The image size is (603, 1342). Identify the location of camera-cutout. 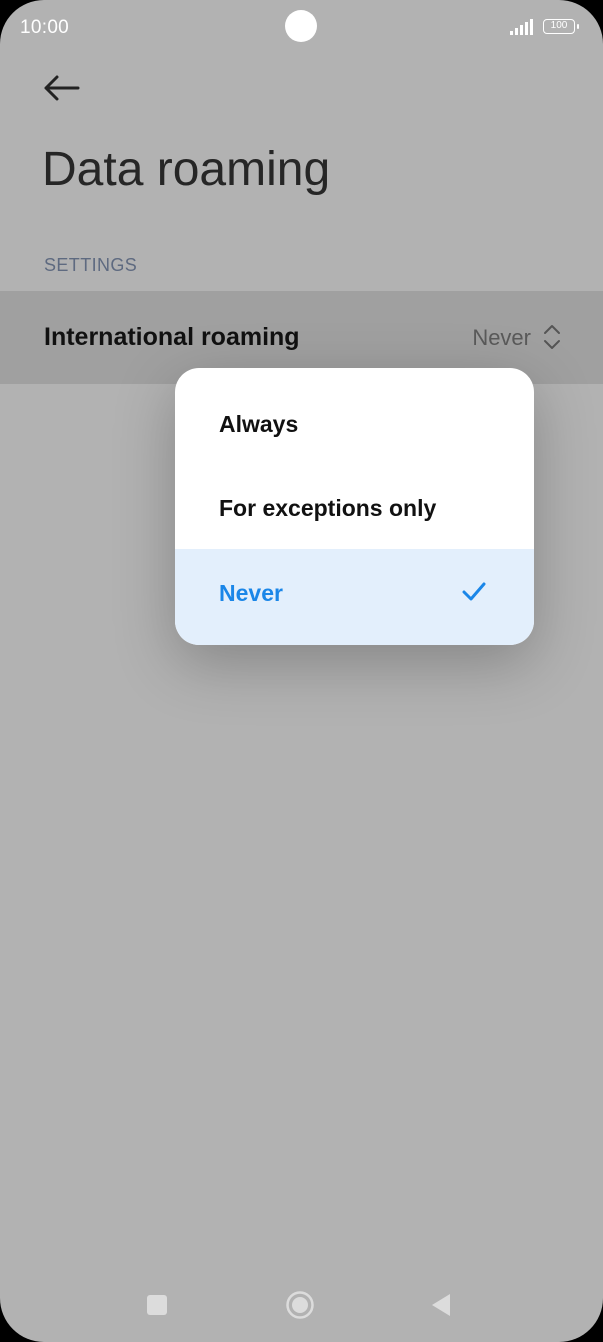
(301, 26).